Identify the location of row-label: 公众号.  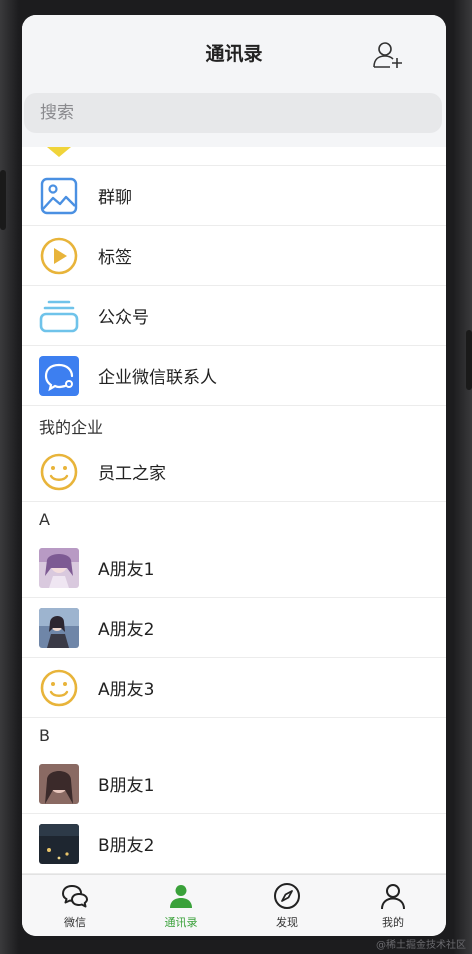
(123, 318).